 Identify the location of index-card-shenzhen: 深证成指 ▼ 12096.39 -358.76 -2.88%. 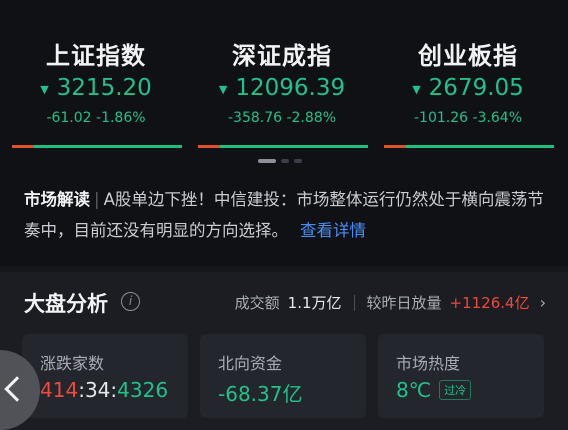
(282, 82).